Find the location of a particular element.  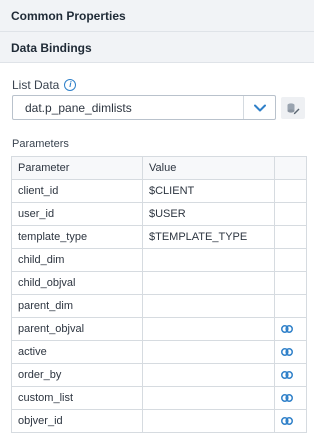

parameter-name: parent_dim is located at coordinates (77, 306).